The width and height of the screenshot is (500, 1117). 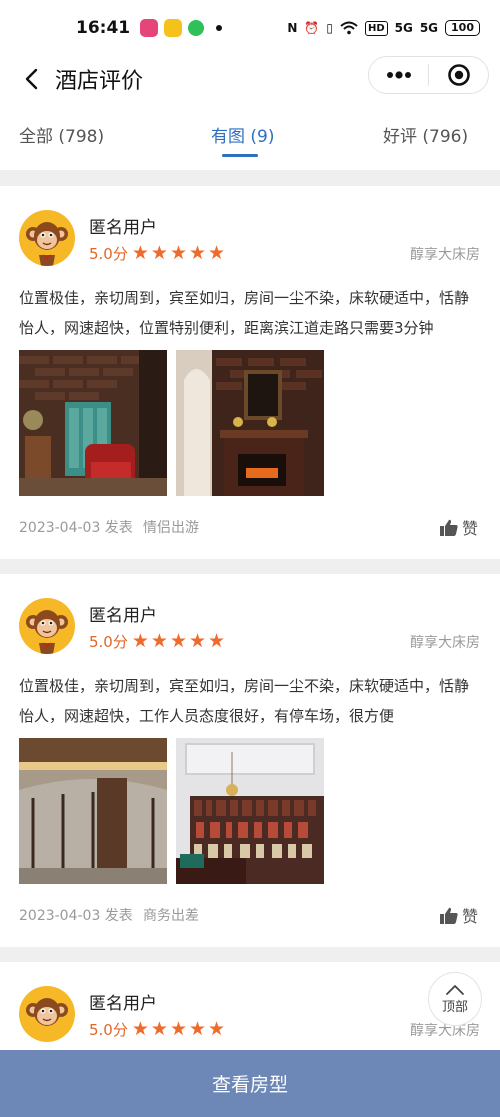 I want to click on page-title: 酒店评价, so click(x=99, y=81).